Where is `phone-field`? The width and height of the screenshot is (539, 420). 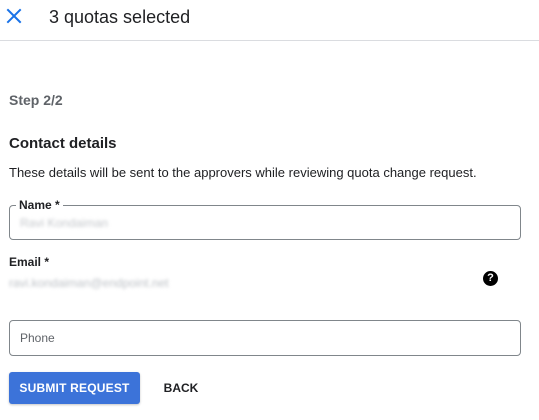 phone-field is located at coordinates (265, 338).